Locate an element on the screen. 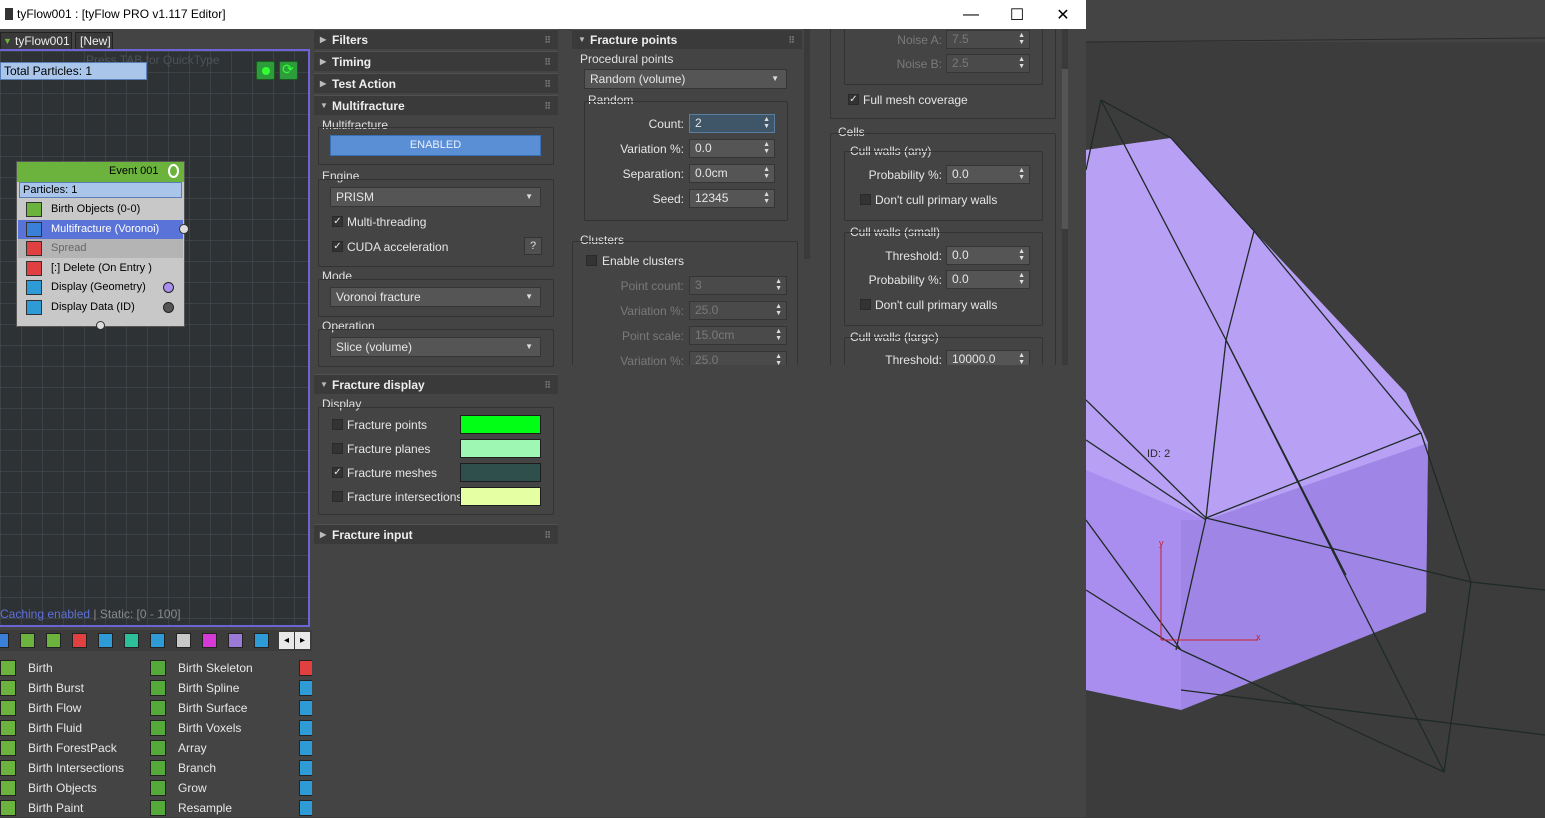  event-operator: Display (Geometry) is located at coordinates (100, 287).